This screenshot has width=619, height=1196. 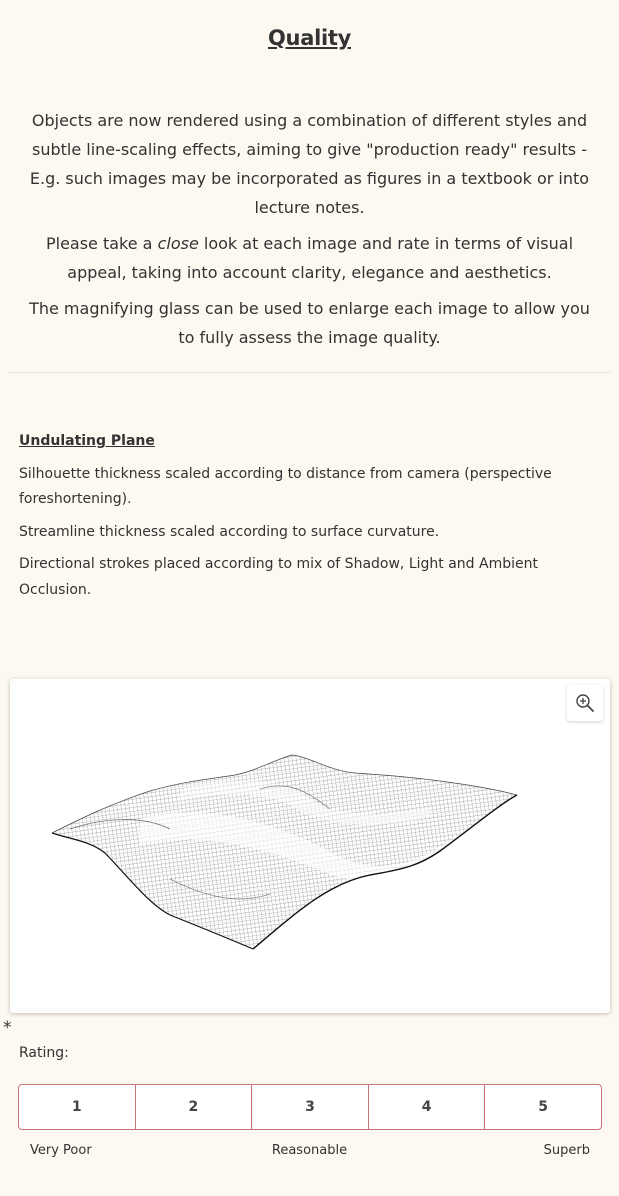 What do you see at coordinates (309, 38) in the screenshot?
I see `page-title: Quality` at bounding box center [309, 38].